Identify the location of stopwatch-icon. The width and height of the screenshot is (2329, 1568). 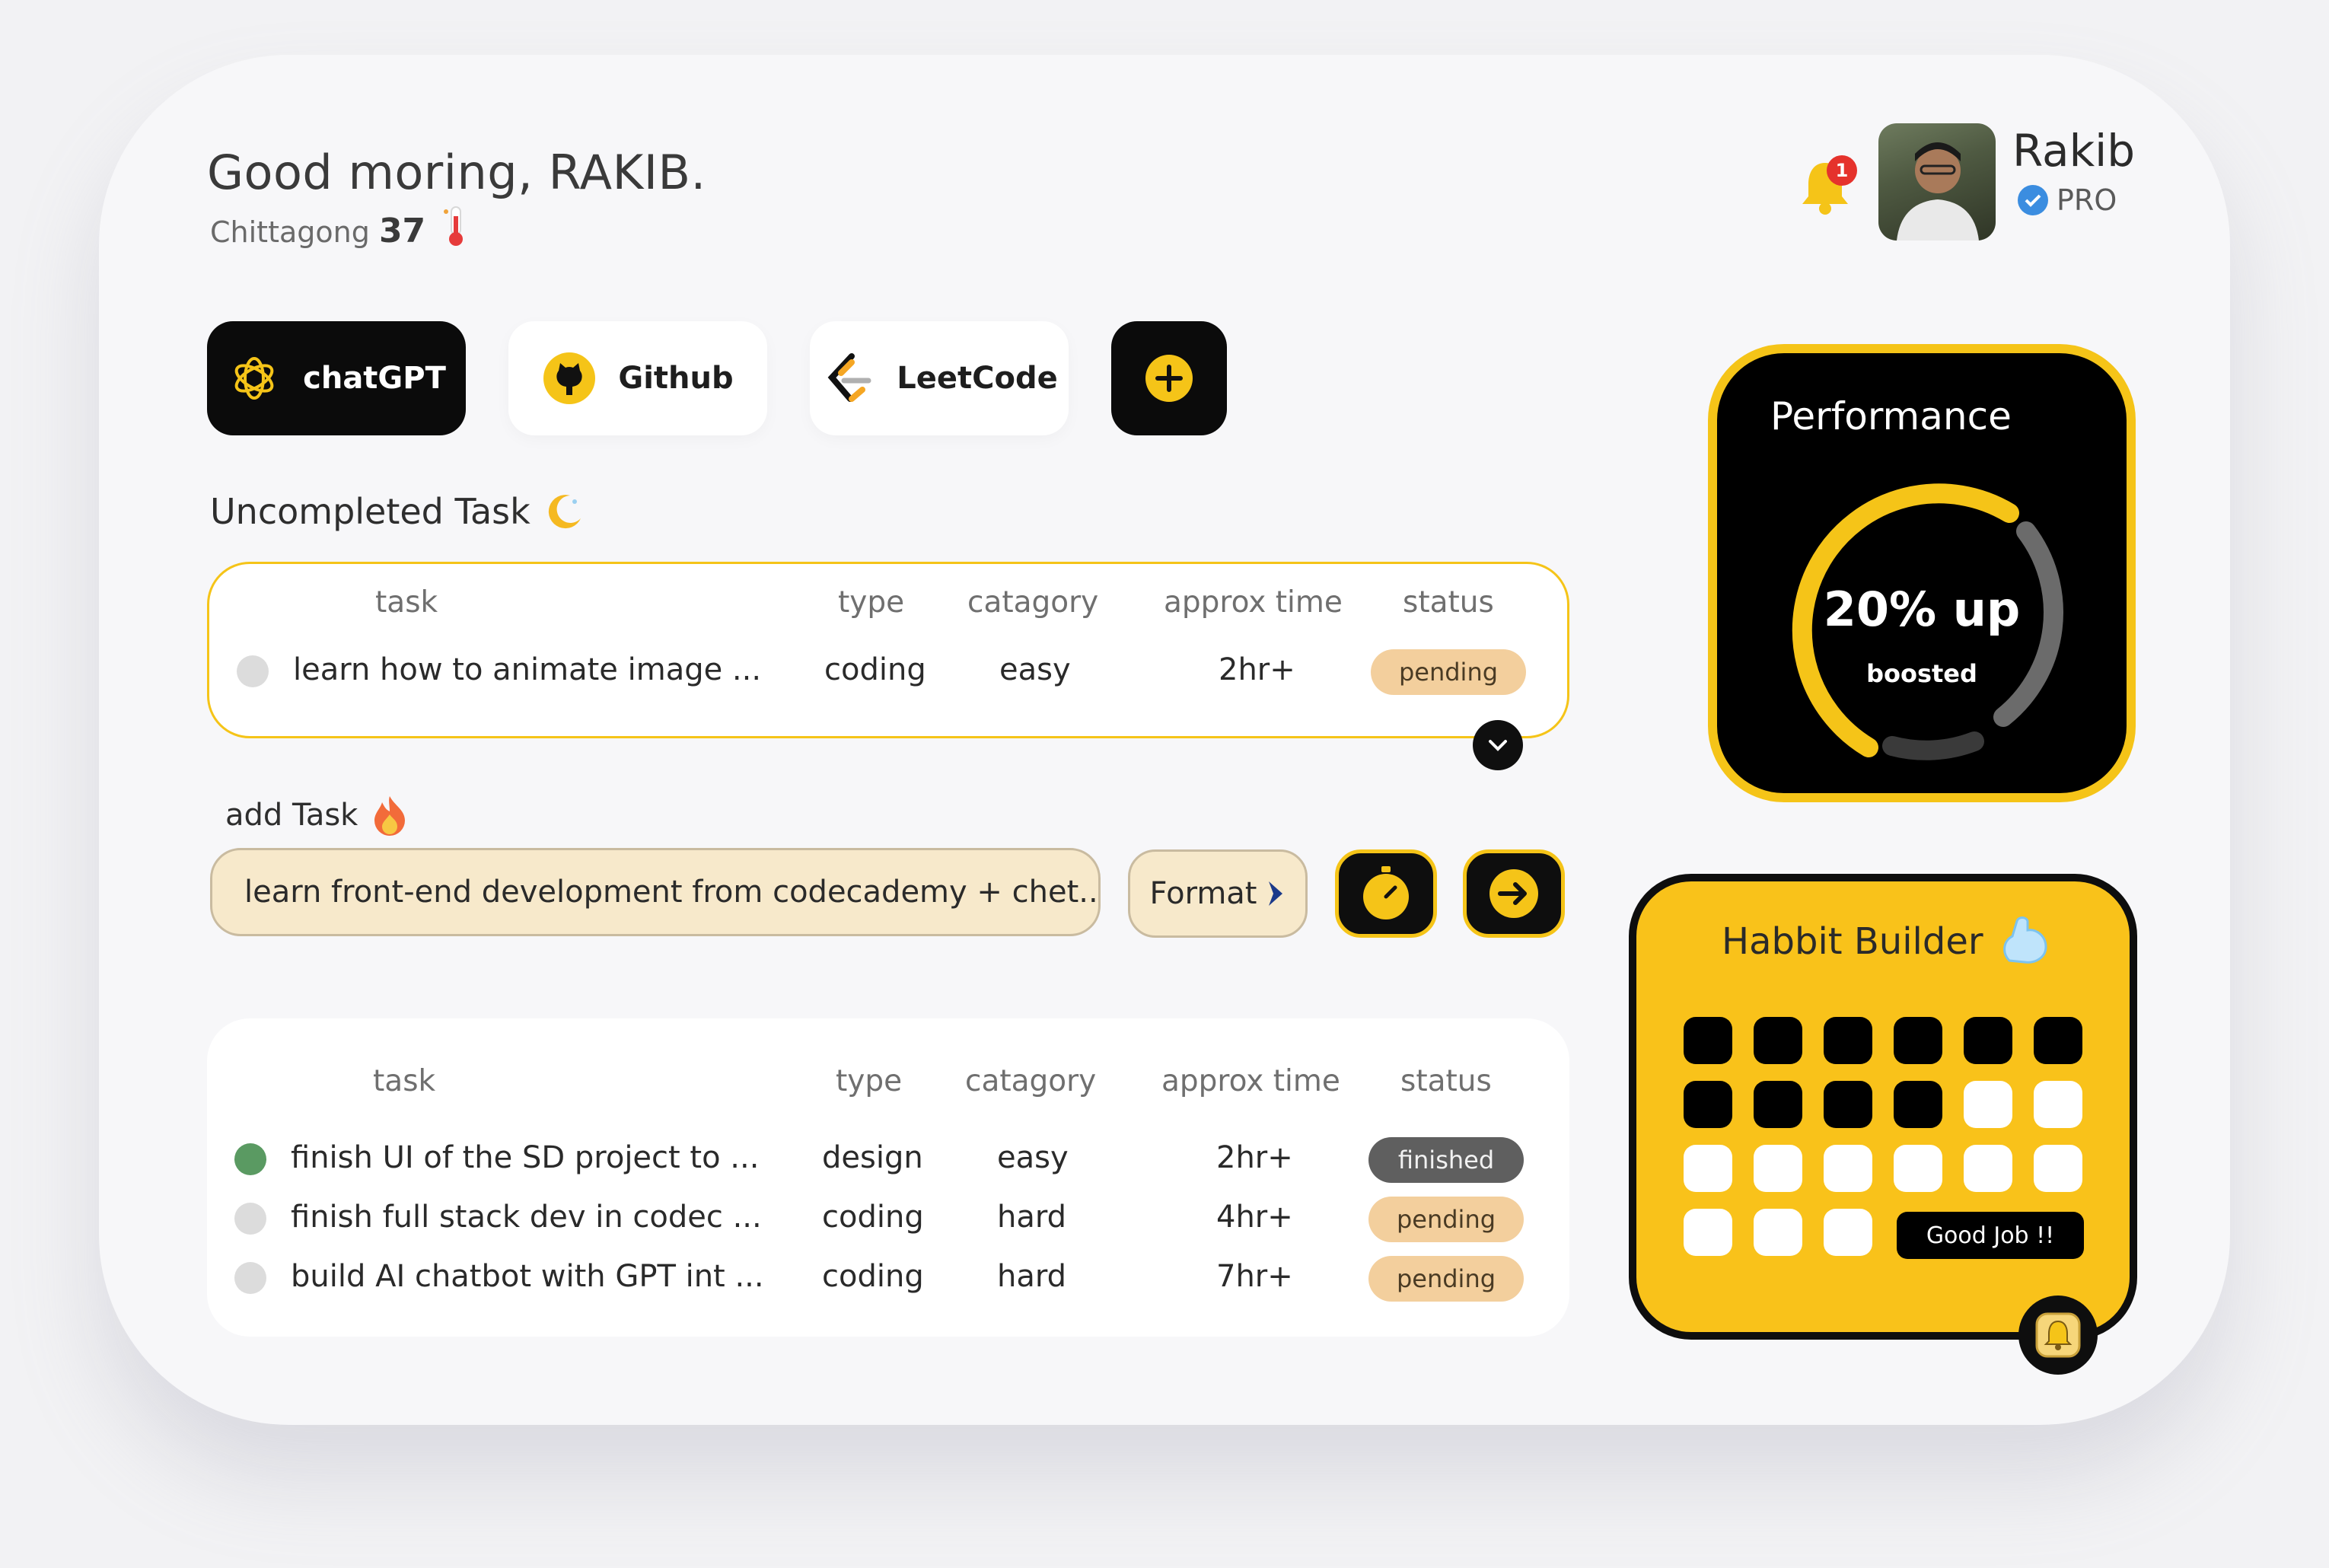
(1386, 892).